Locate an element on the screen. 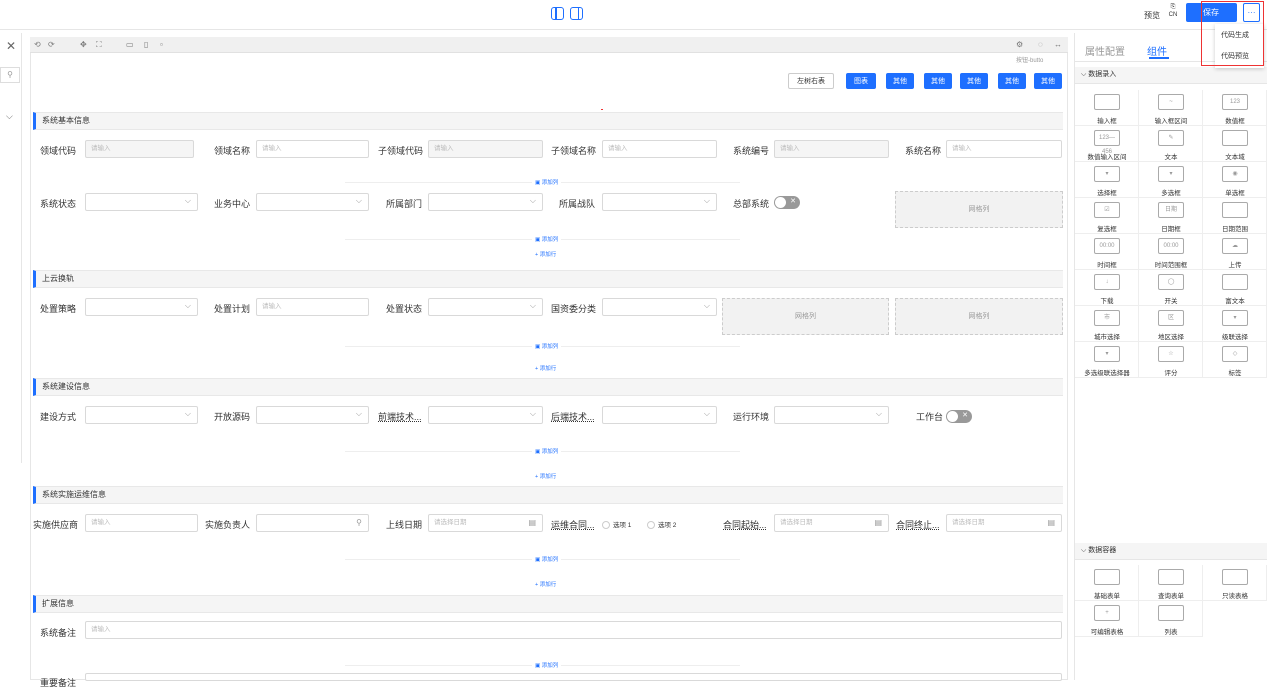 The width and height of the screenshot is (1267, 689). system-no-input: 请输入 is located at coordinates (831, 149).